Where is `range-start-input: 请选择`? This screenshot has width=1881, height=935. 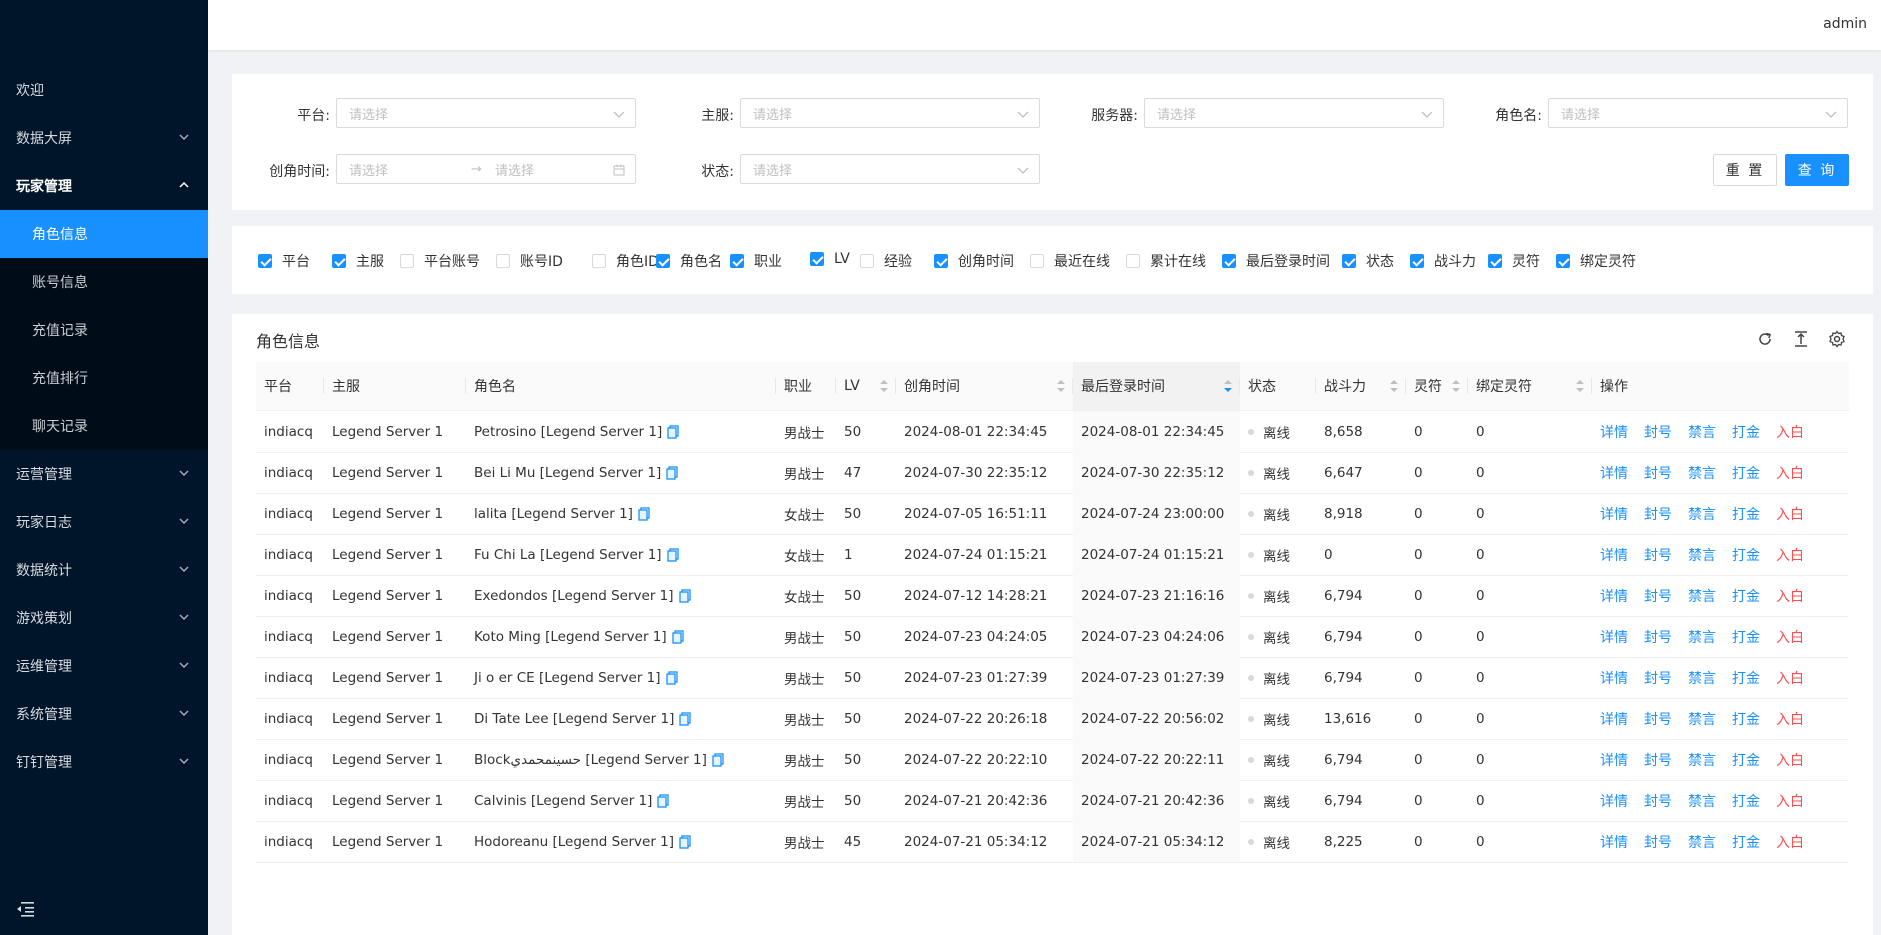
range-start-input: 请选择 is located at coordinates (368, 169).